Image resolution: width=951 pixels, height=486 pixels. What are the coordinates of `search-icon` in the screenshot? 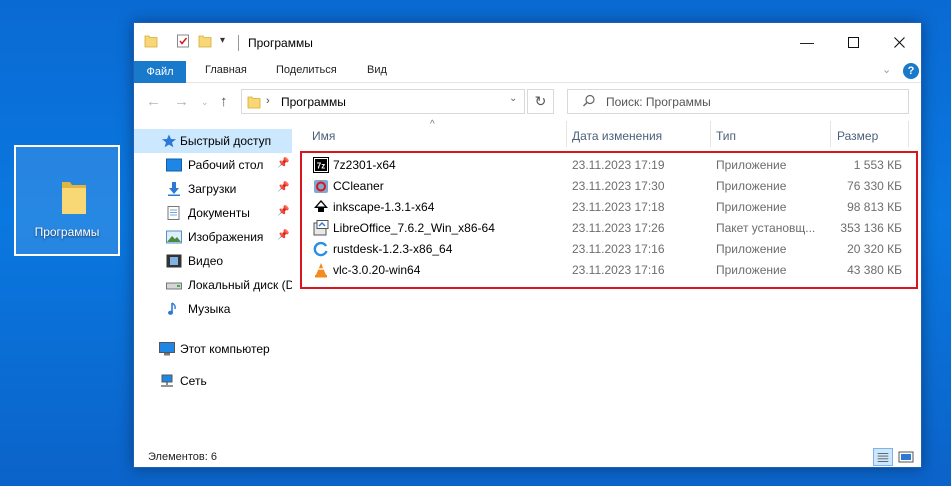 It's located at (589, 100).